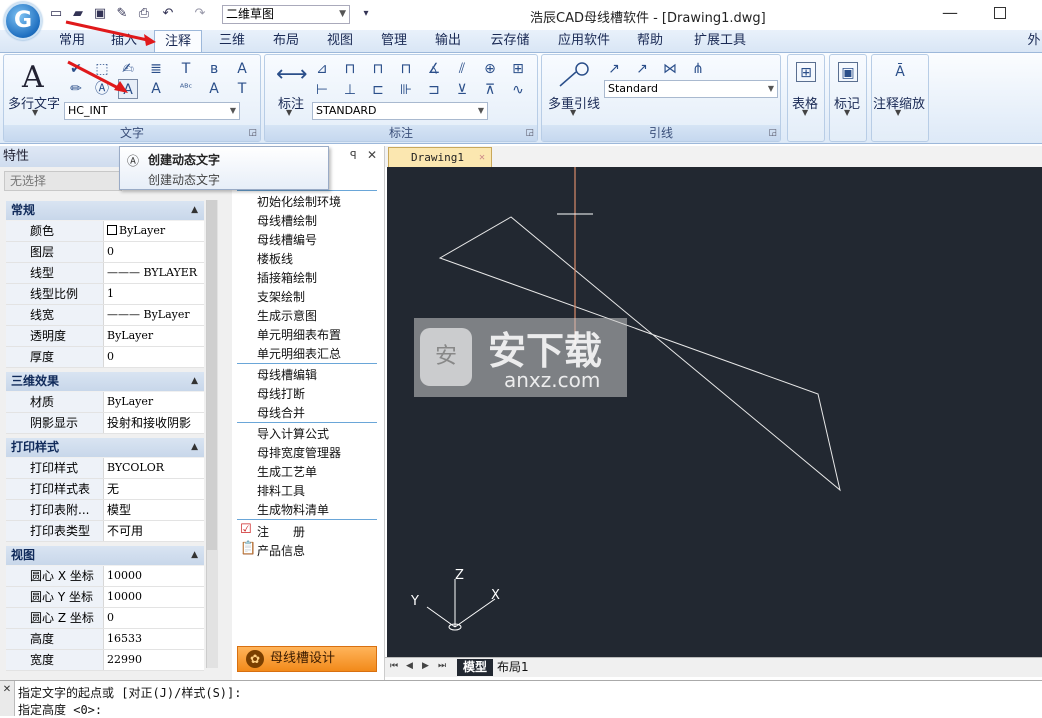 The width and height of the screenshot is (1042, 718). I want to click on prop-row: 宽度 22990, so click(105, 660).